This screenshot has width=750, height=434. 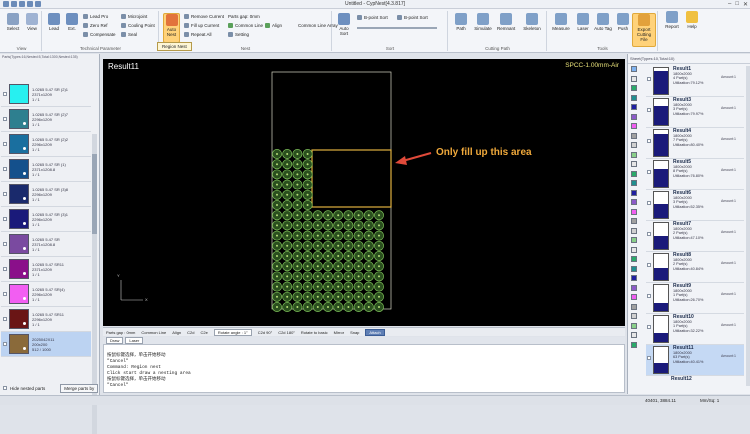 I want to click on zero-ref-button: Zero Ref, so click(x=95, y=25).